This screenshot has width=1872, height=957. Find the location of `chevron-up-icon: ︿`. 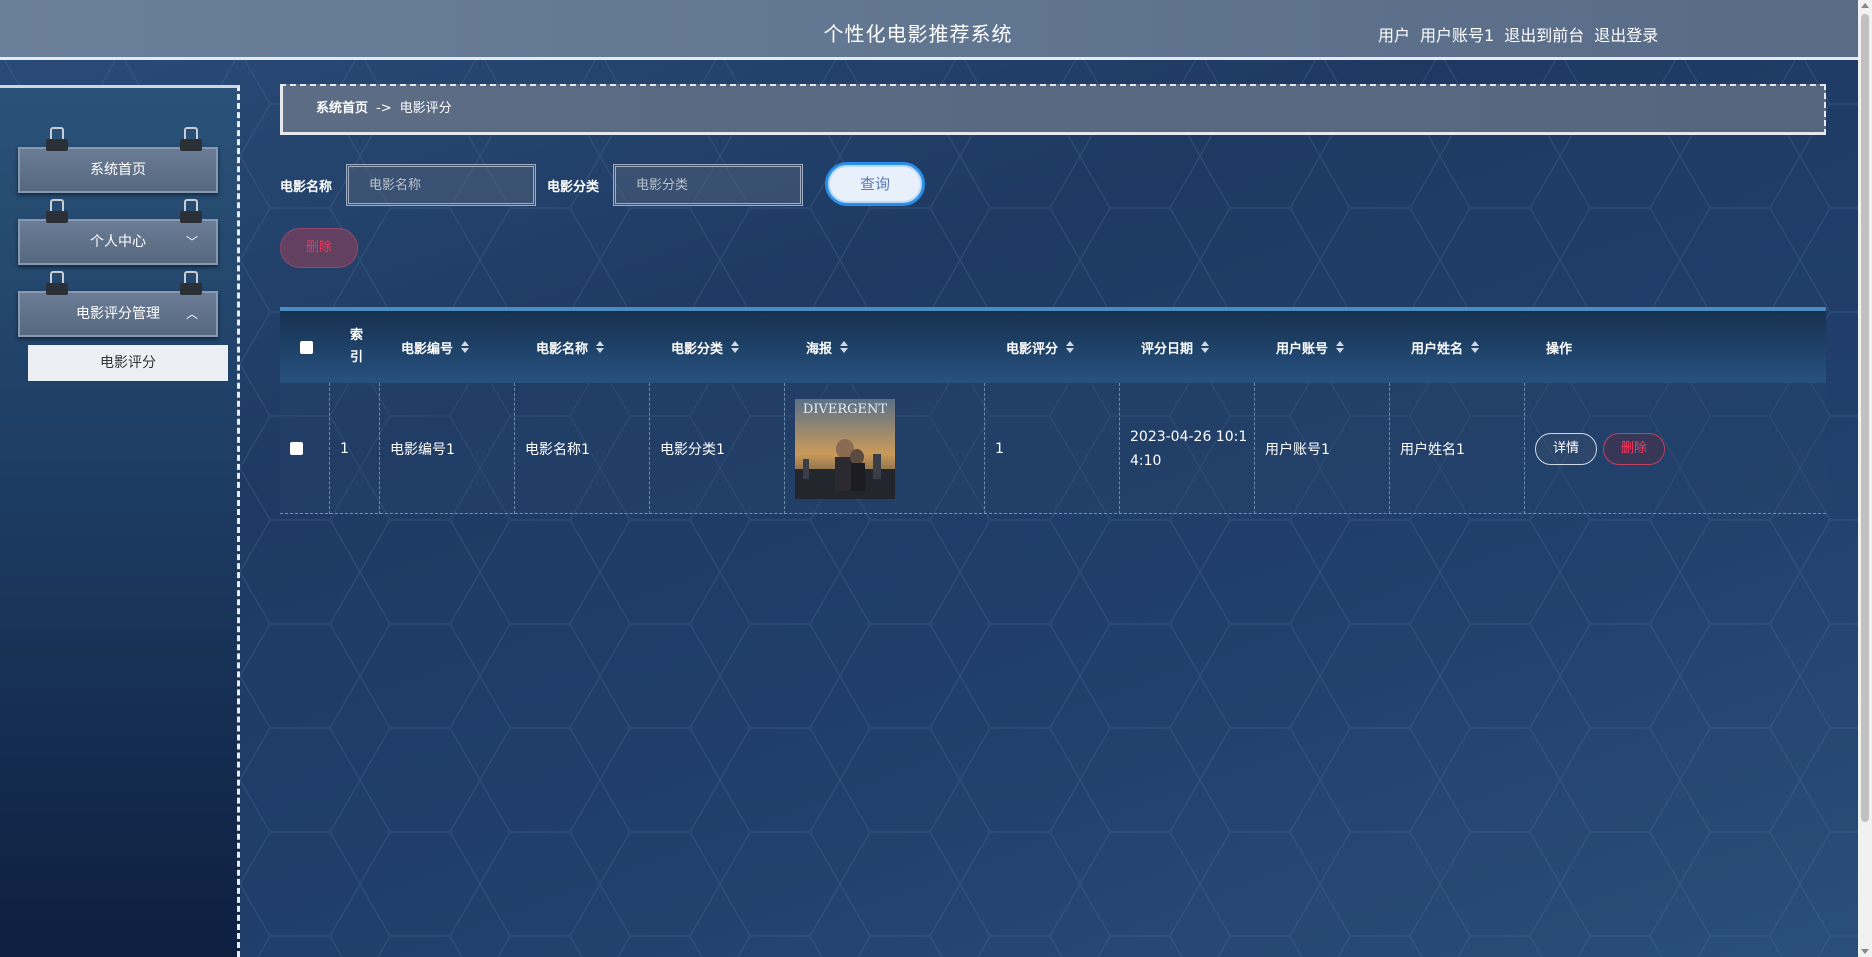

chevron-up-icon: ︿ is located at coordinates (191, 314).